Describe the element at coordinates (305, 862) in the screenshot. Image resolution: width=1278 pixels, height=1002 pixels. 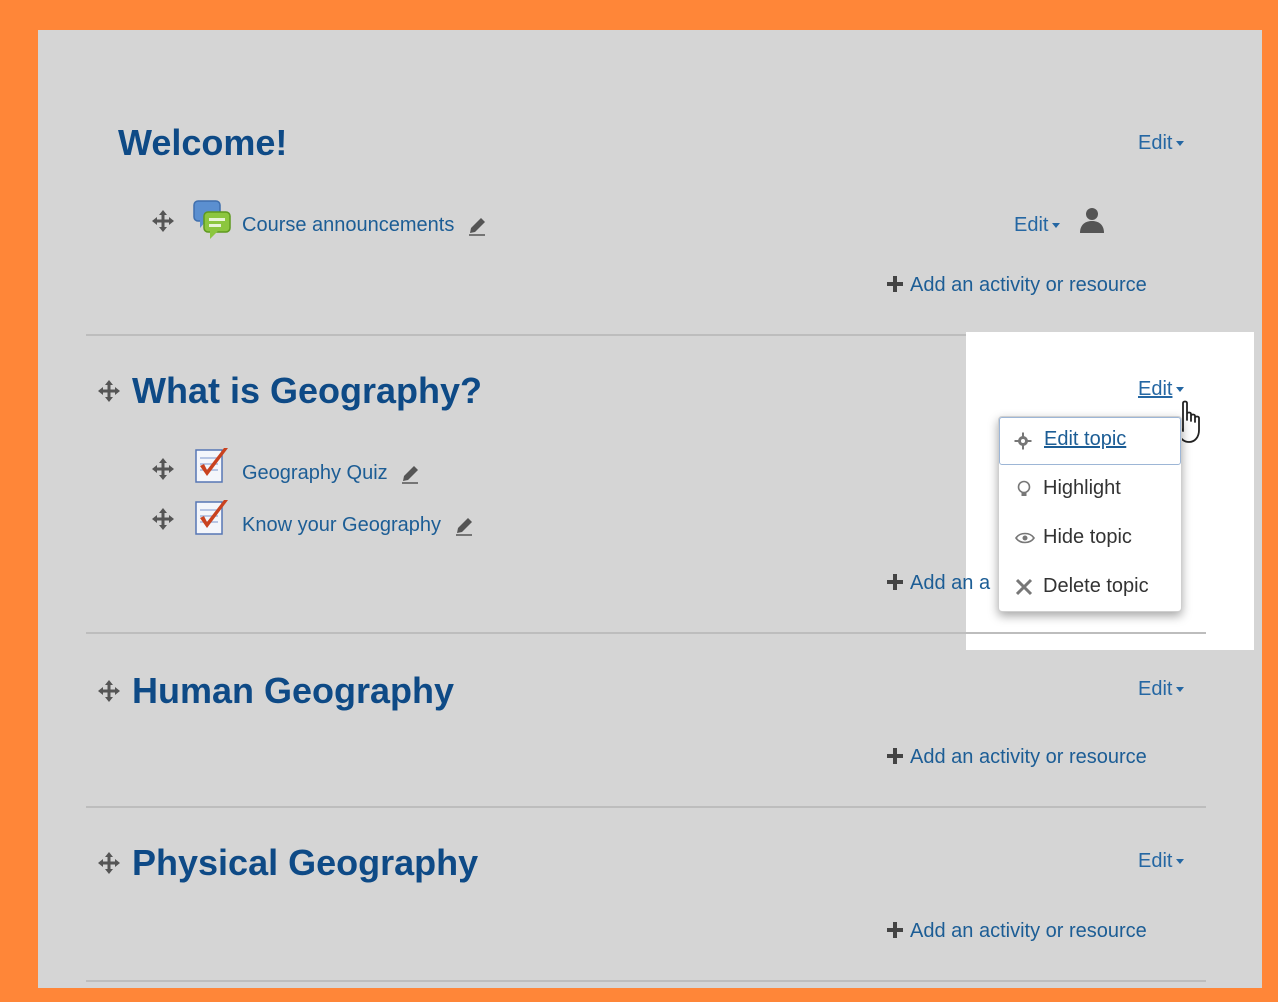
I see `section-title-physical-geography: Physical Geography` at that location.